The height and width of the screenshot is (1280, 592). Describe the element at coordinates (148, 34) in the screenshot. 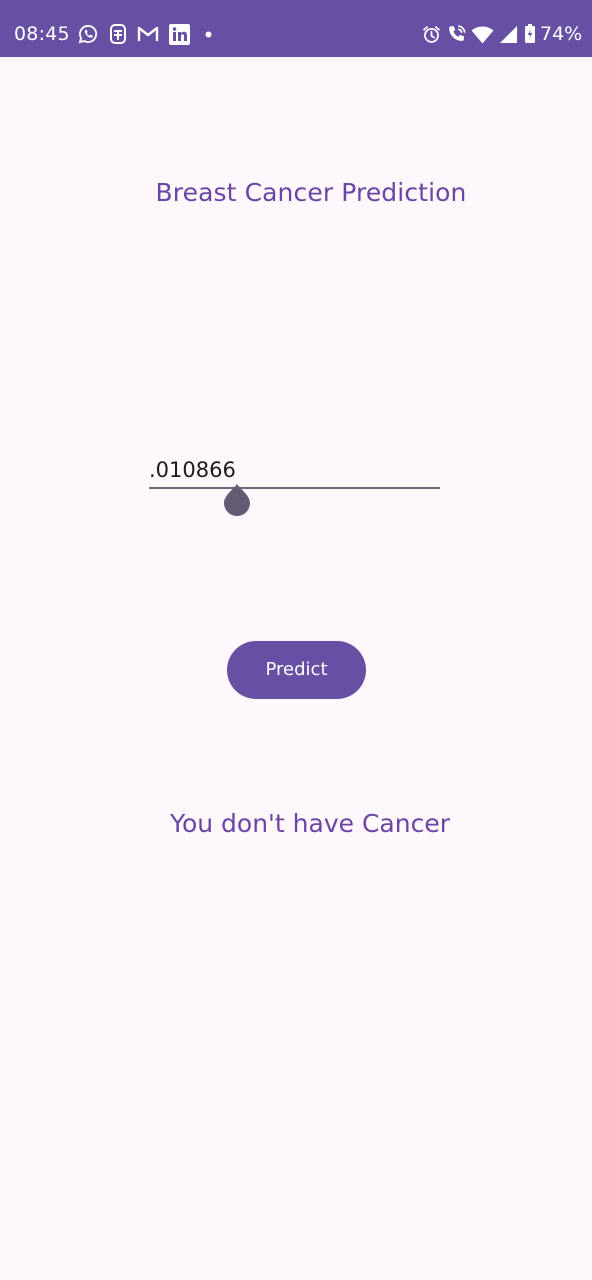

I see `gmail-icon` at that location.